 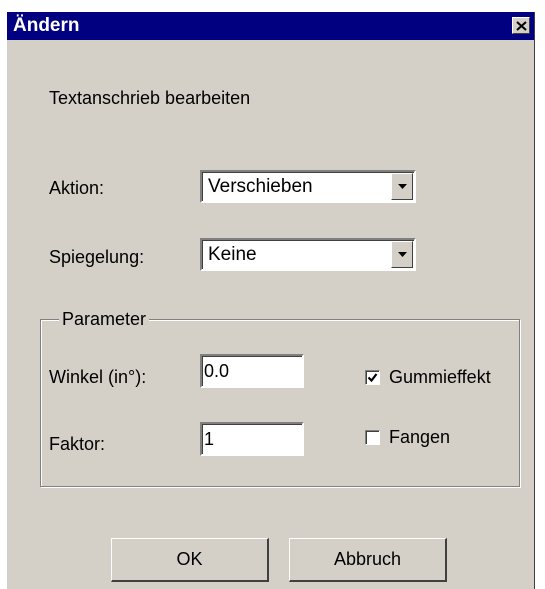 I want to click on checkmark-icon, so click(x=372, y=378).